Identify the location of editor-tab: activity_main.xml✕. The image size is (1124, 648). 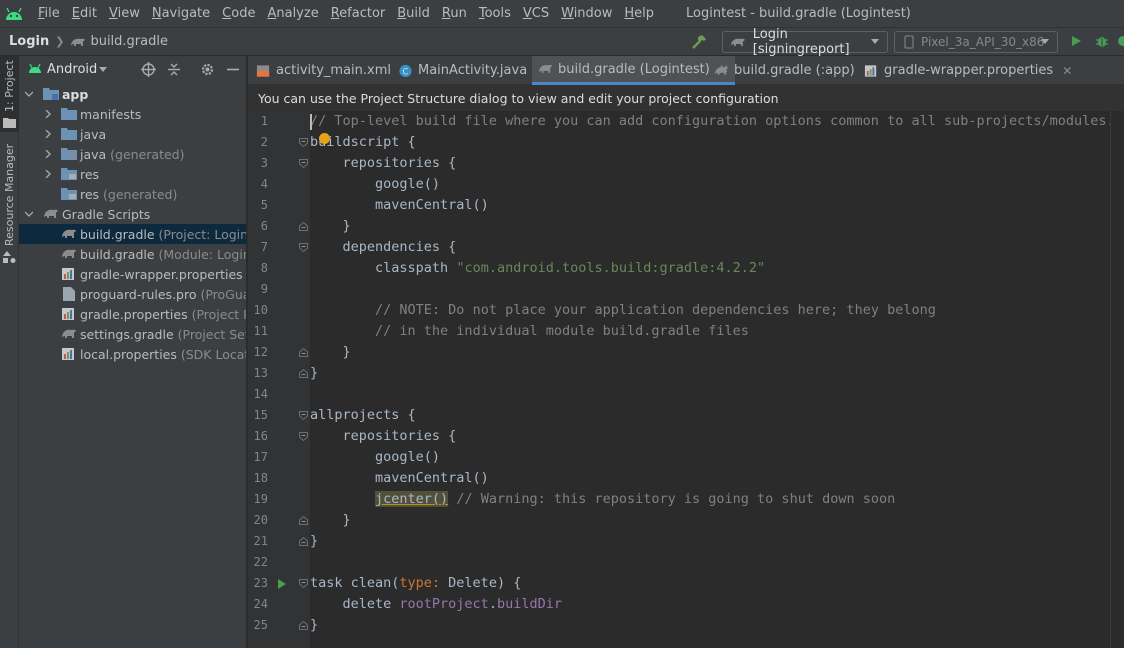
(333, 70).